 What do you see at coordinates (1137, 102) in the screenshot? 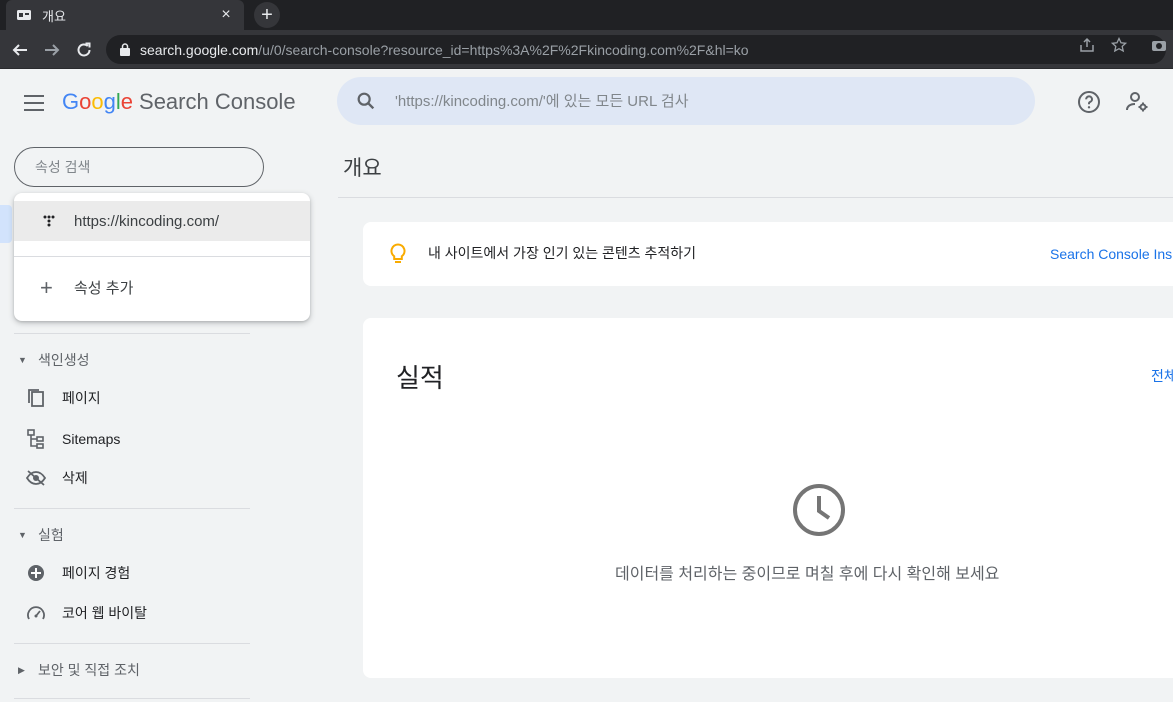
I see `account-settings-icon` at bounding box center [1137, 102].